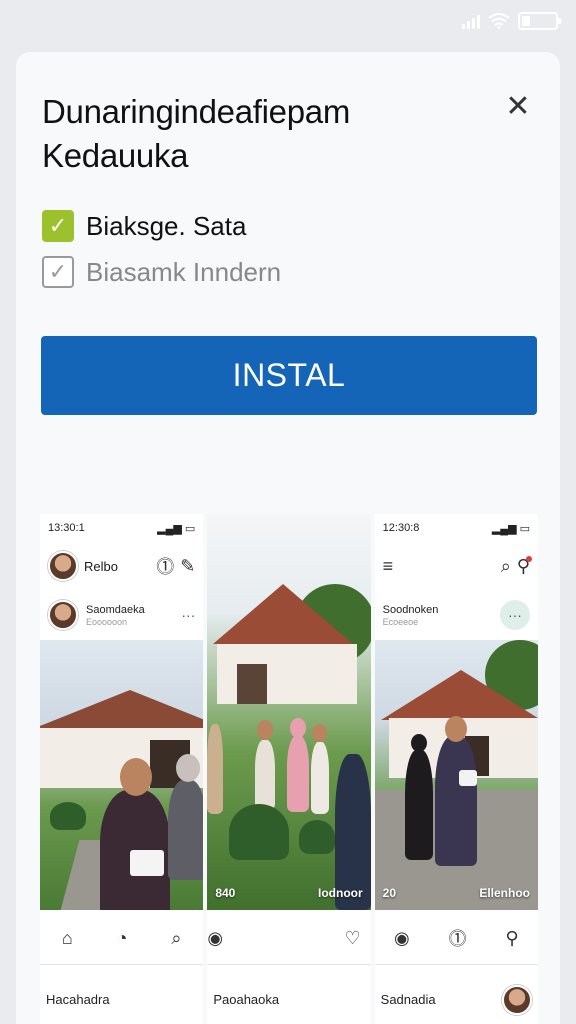 This screenshot has width=576, height=1024. Describe the element at coordinates (340, 893) in the screenshot. I see `caption-right: Iodnoor` at that location.